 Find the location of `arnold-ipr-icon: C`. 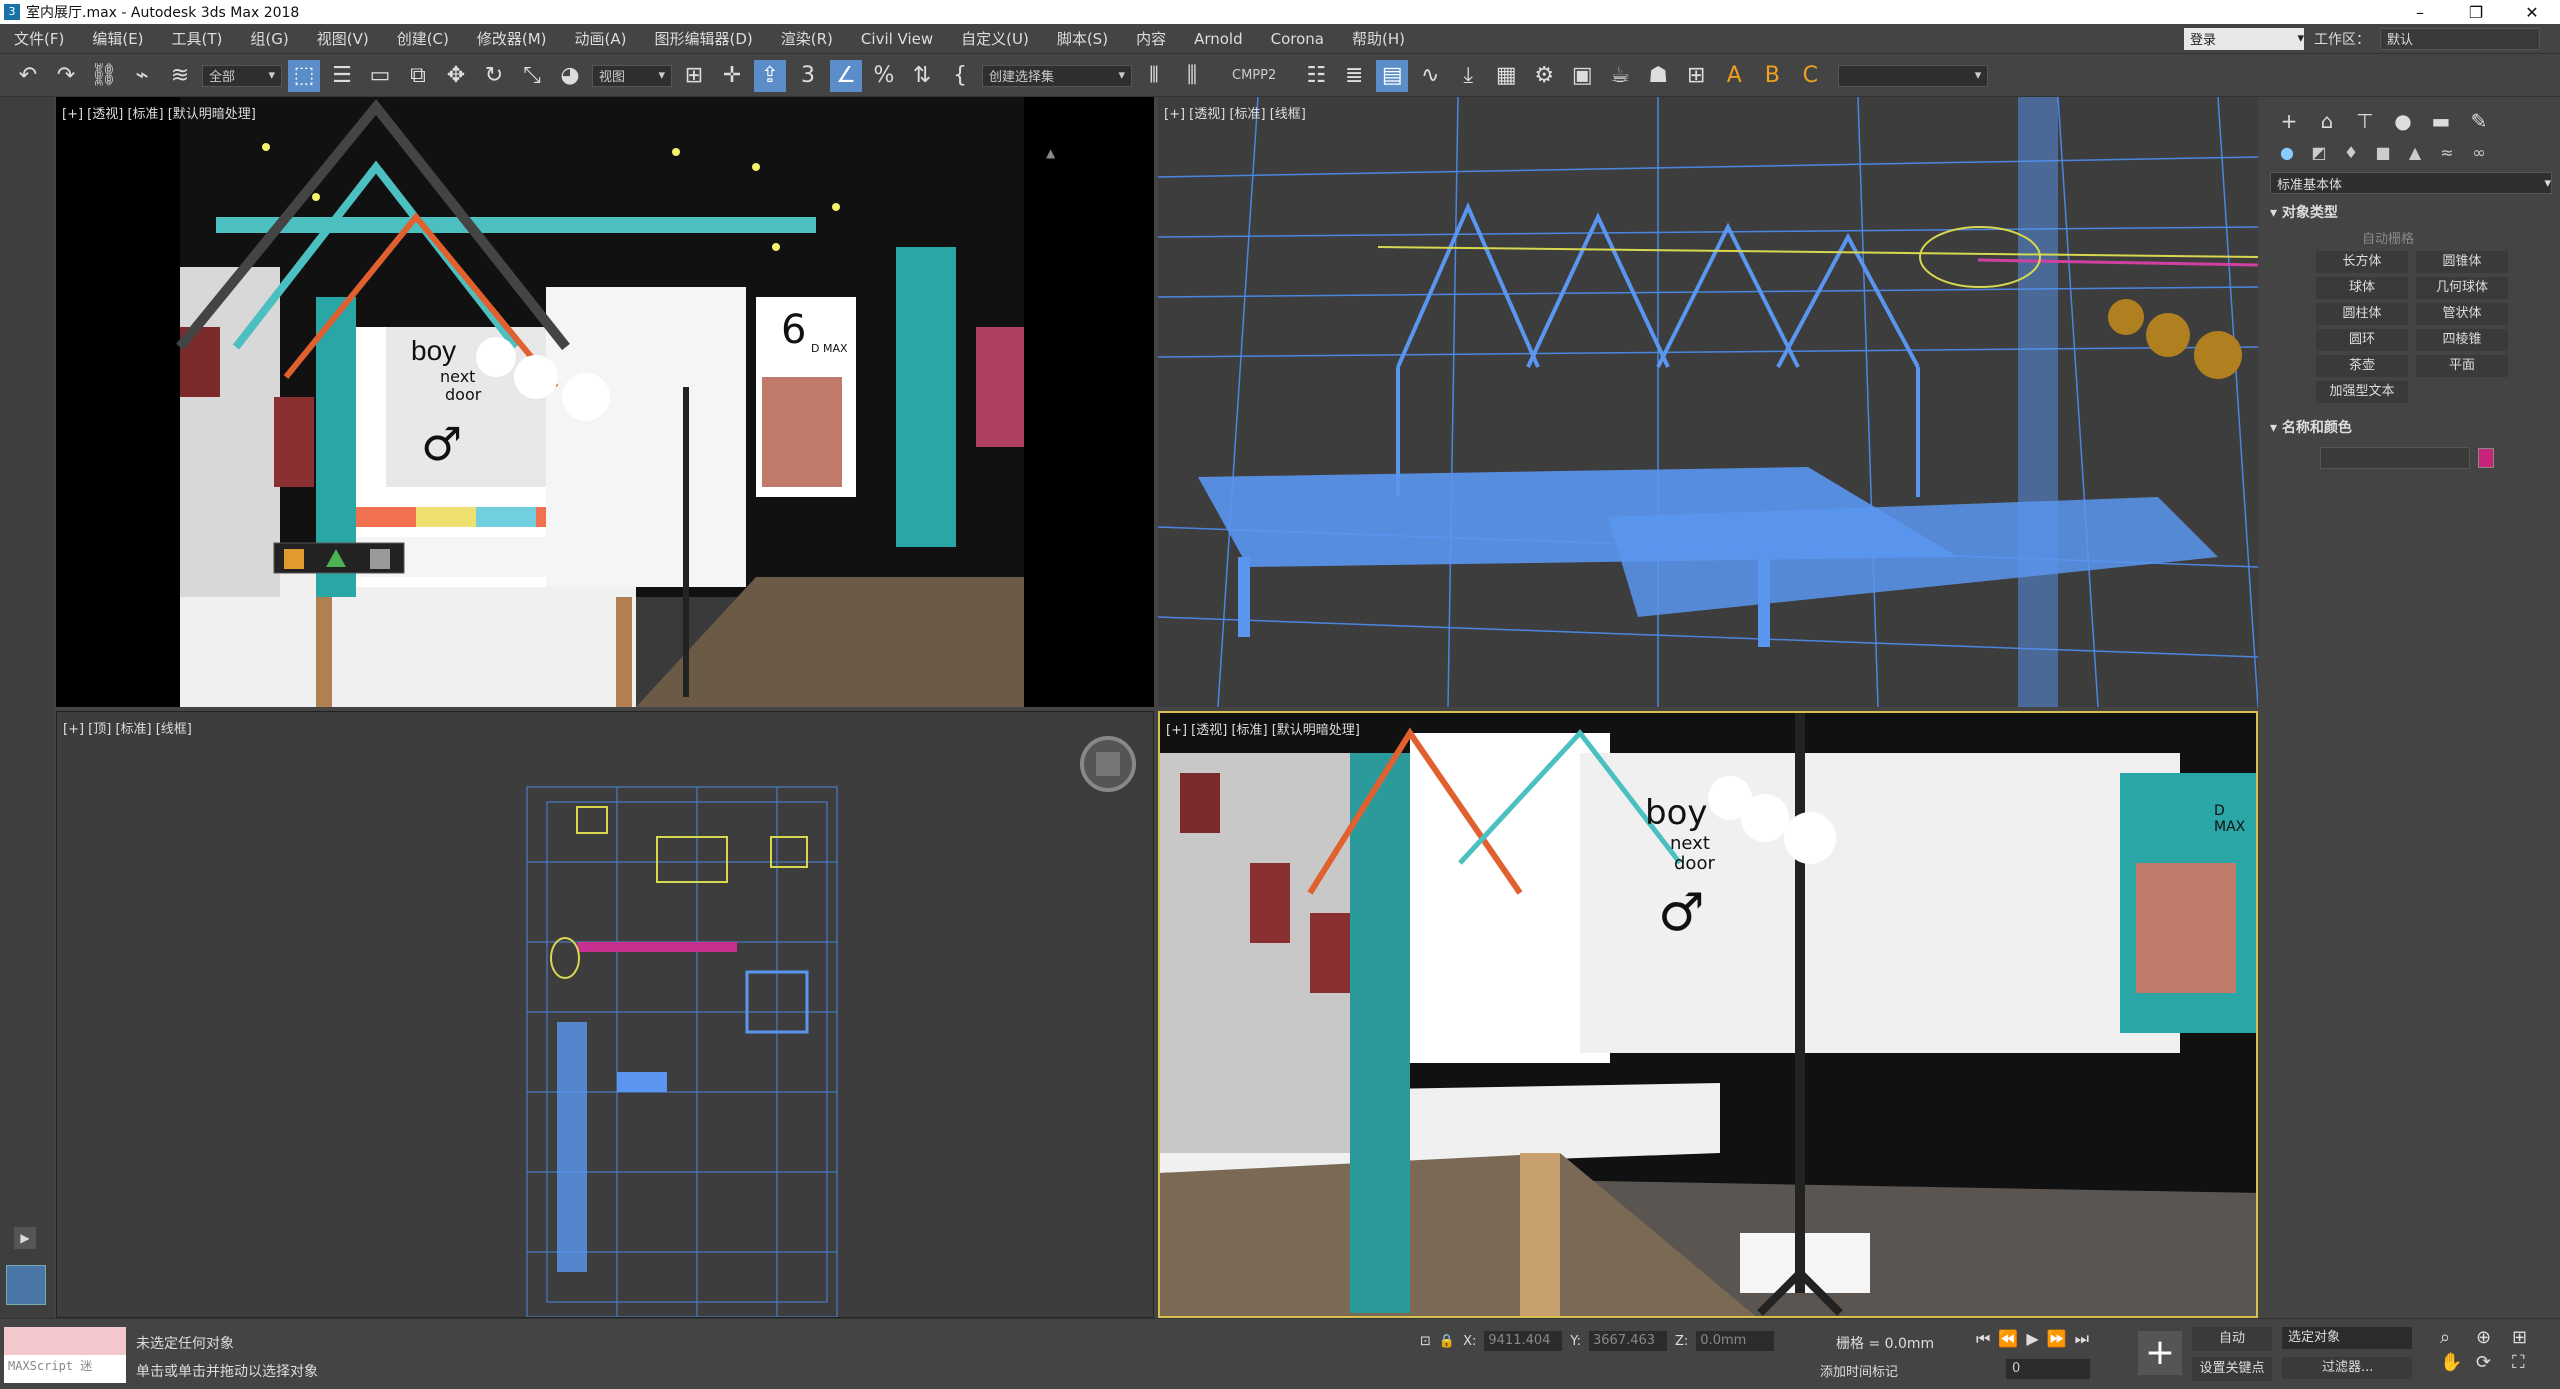

arnold-ipr-icon: C is located at coordinates (1810, 76).